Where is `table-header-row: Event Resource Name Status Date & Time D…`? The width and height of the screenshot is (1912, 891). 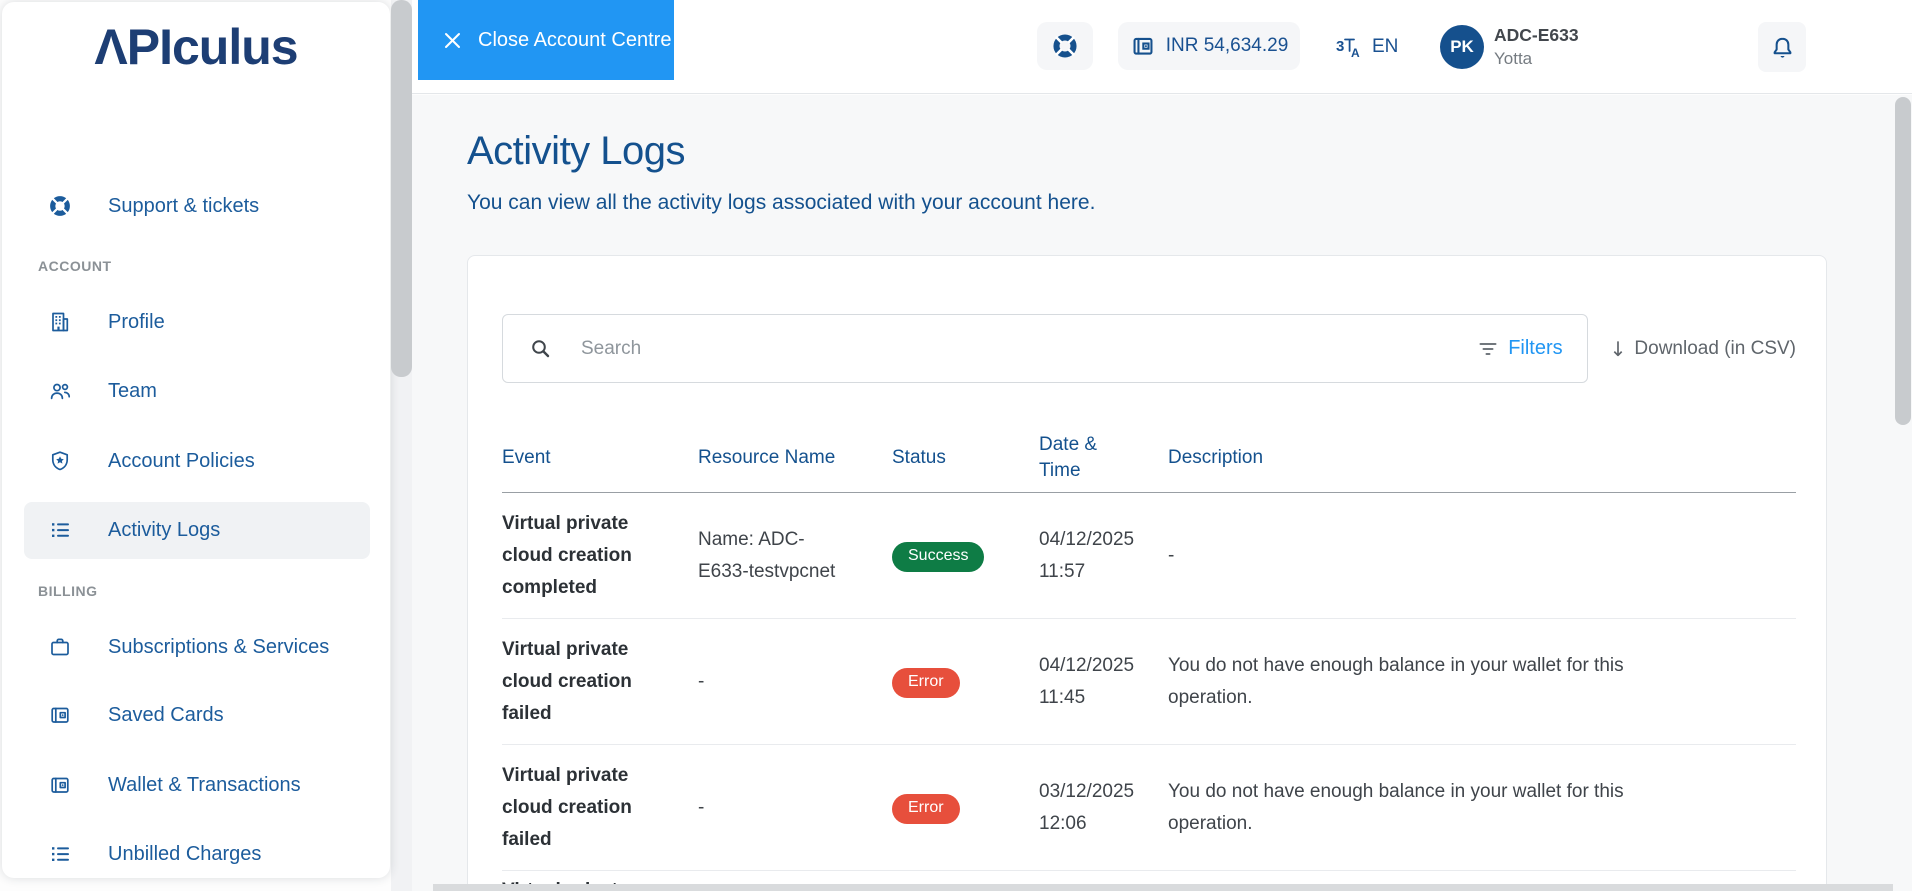 table-header-row: Event Resource Name Status Date & Time D… is located at coordinates (1149, 458).